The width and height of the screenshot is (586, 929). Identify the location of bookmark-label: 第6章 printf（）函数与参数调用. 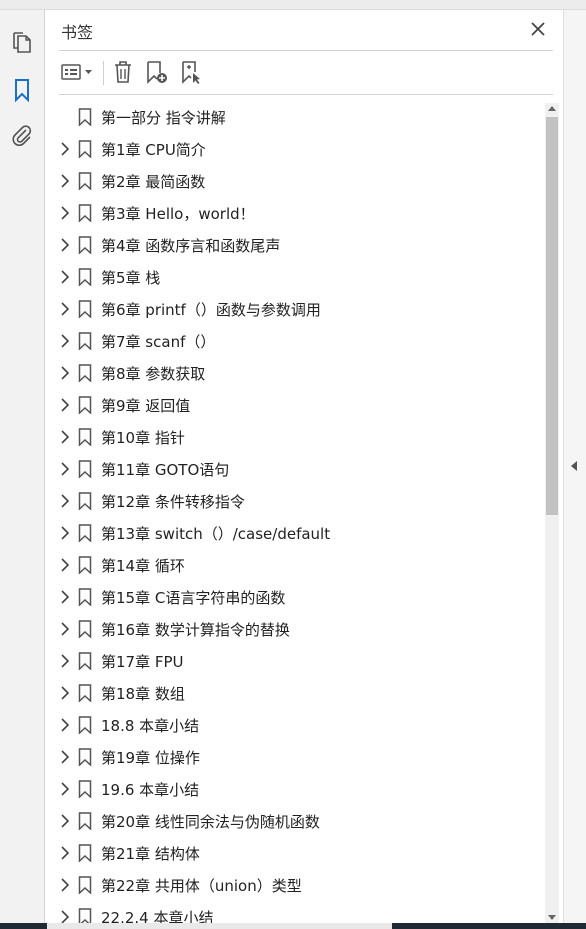
(211, 310).